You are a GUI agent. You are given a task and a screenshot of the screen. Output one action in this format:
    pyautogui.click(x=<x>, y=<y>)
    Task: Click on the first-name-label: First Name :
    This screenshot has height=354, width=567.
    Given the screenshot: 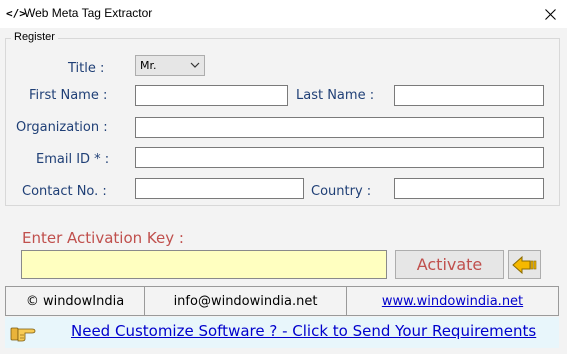 What is the action you would take?
    pyautogui.click(x=68, y=95)
    